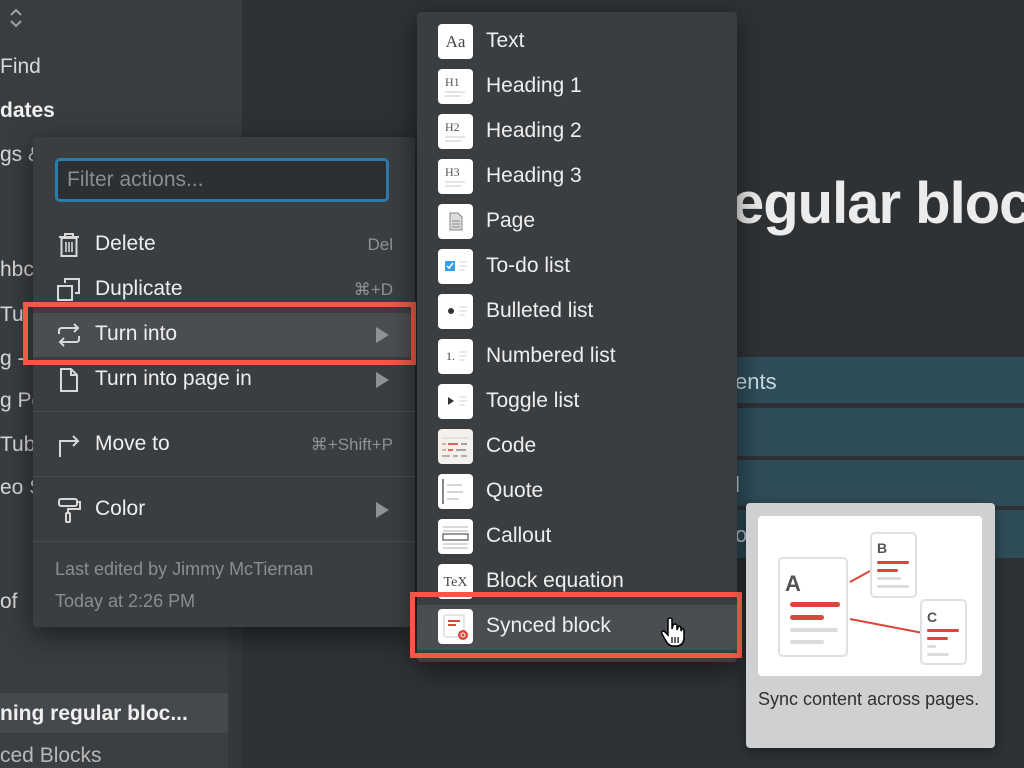 The height and width of the screenshot is (768, 1024). I want to click on menu-item-label: Code, so click(511, 445).